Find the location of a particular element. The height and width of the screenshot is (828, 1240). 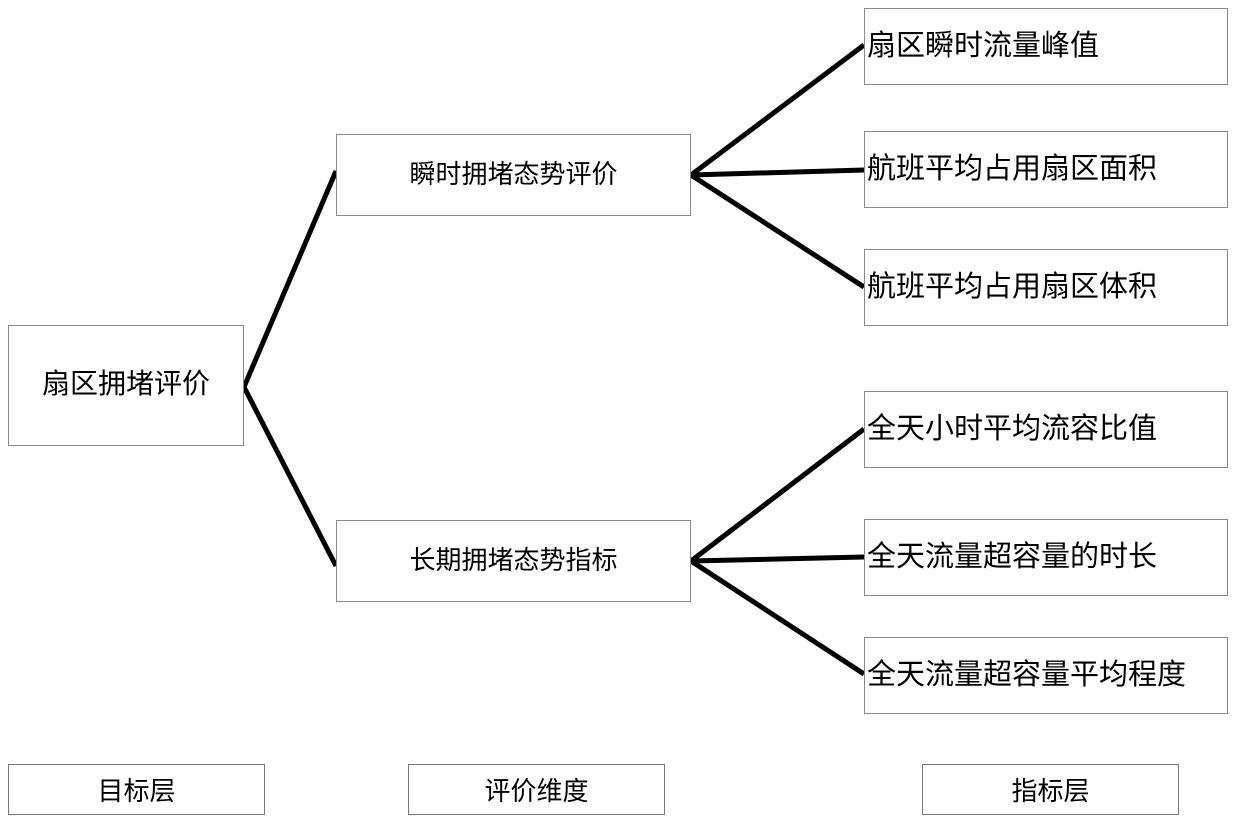

node-indicator-5: 全天流量超容量的时长 is located at coordinates (1046, 557).